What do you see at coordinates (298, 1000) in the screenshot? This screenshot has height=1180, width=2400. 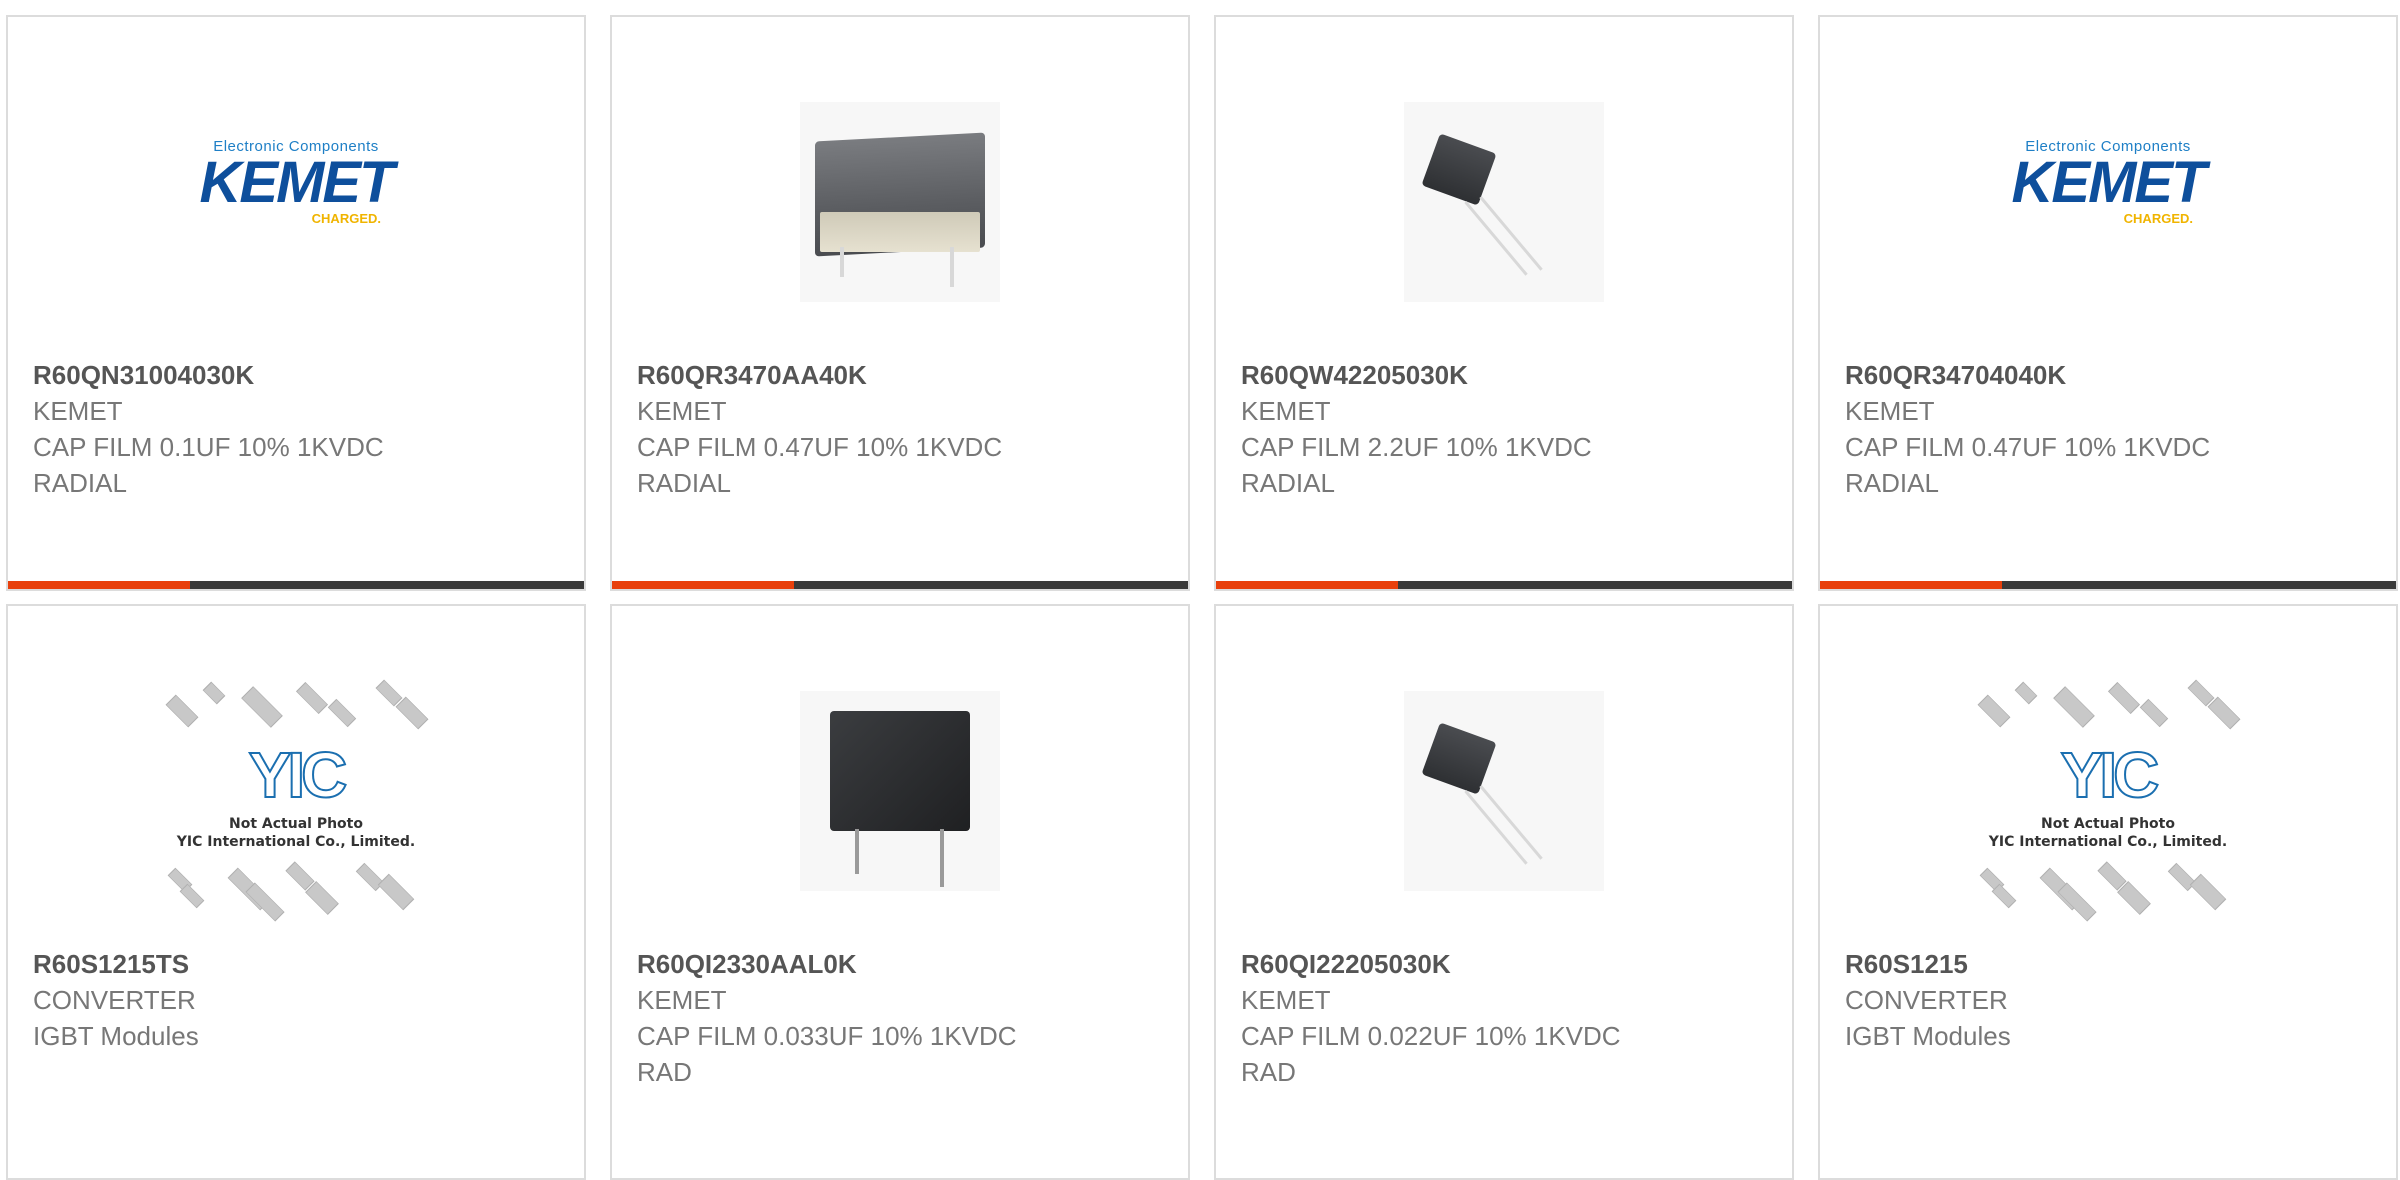 I see `product-info: R60S1215TS CONVERTER IGBT Modules` at bounding box center [298, 1000].